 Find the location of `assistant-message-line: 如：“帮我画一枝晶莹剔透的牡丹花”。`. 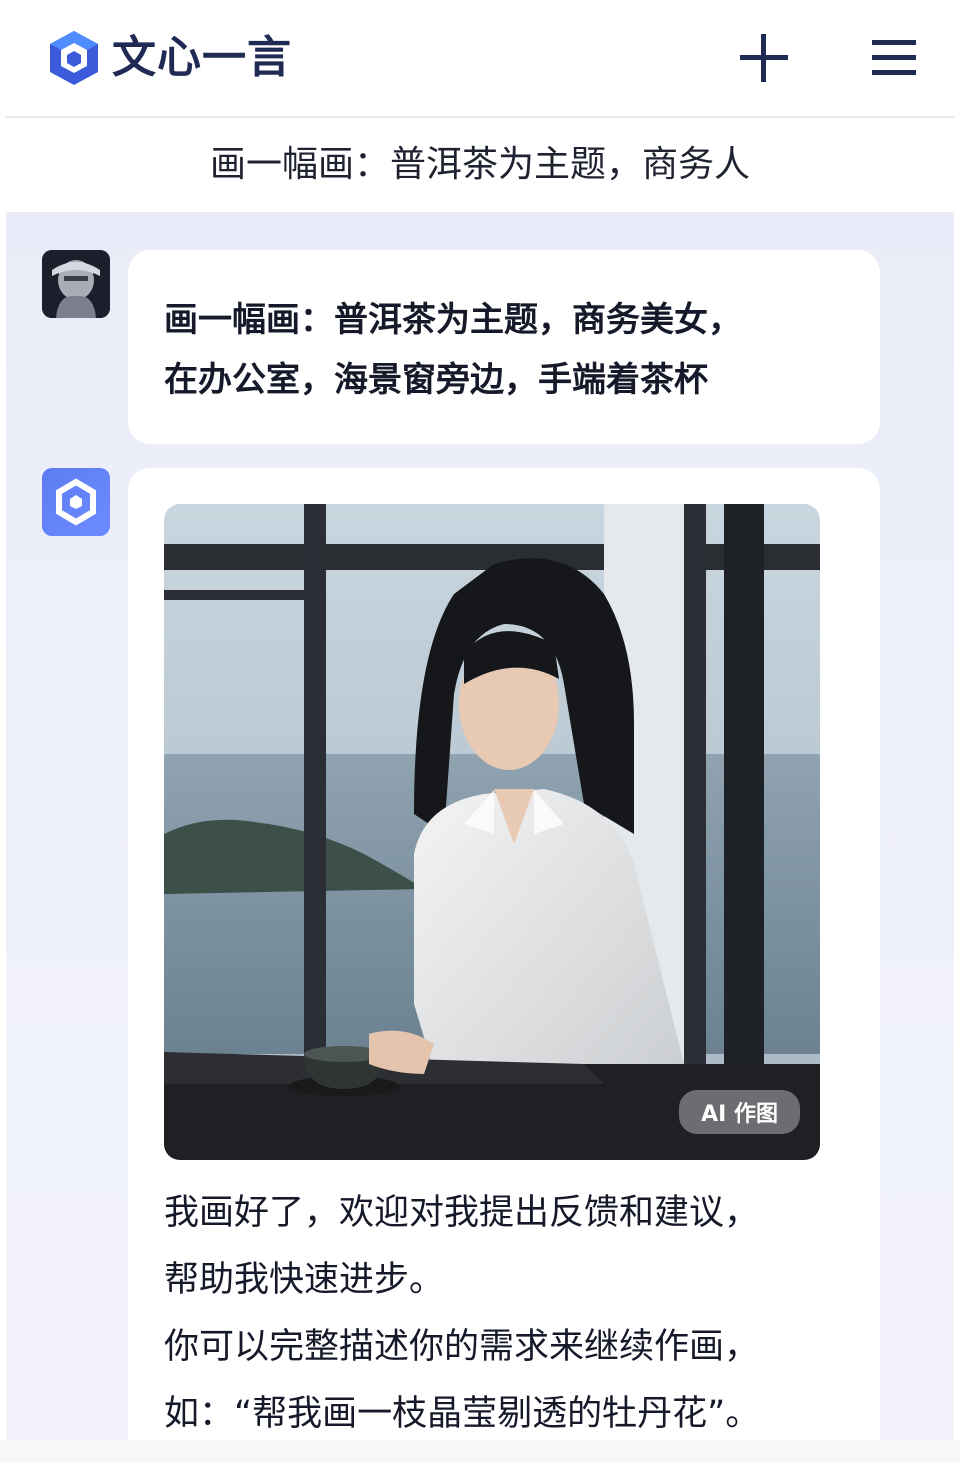

assistant-message-line: 如：“帮我画一枝晶莹剔透的牡丹花”。 is located at coordinates (462, 1414).